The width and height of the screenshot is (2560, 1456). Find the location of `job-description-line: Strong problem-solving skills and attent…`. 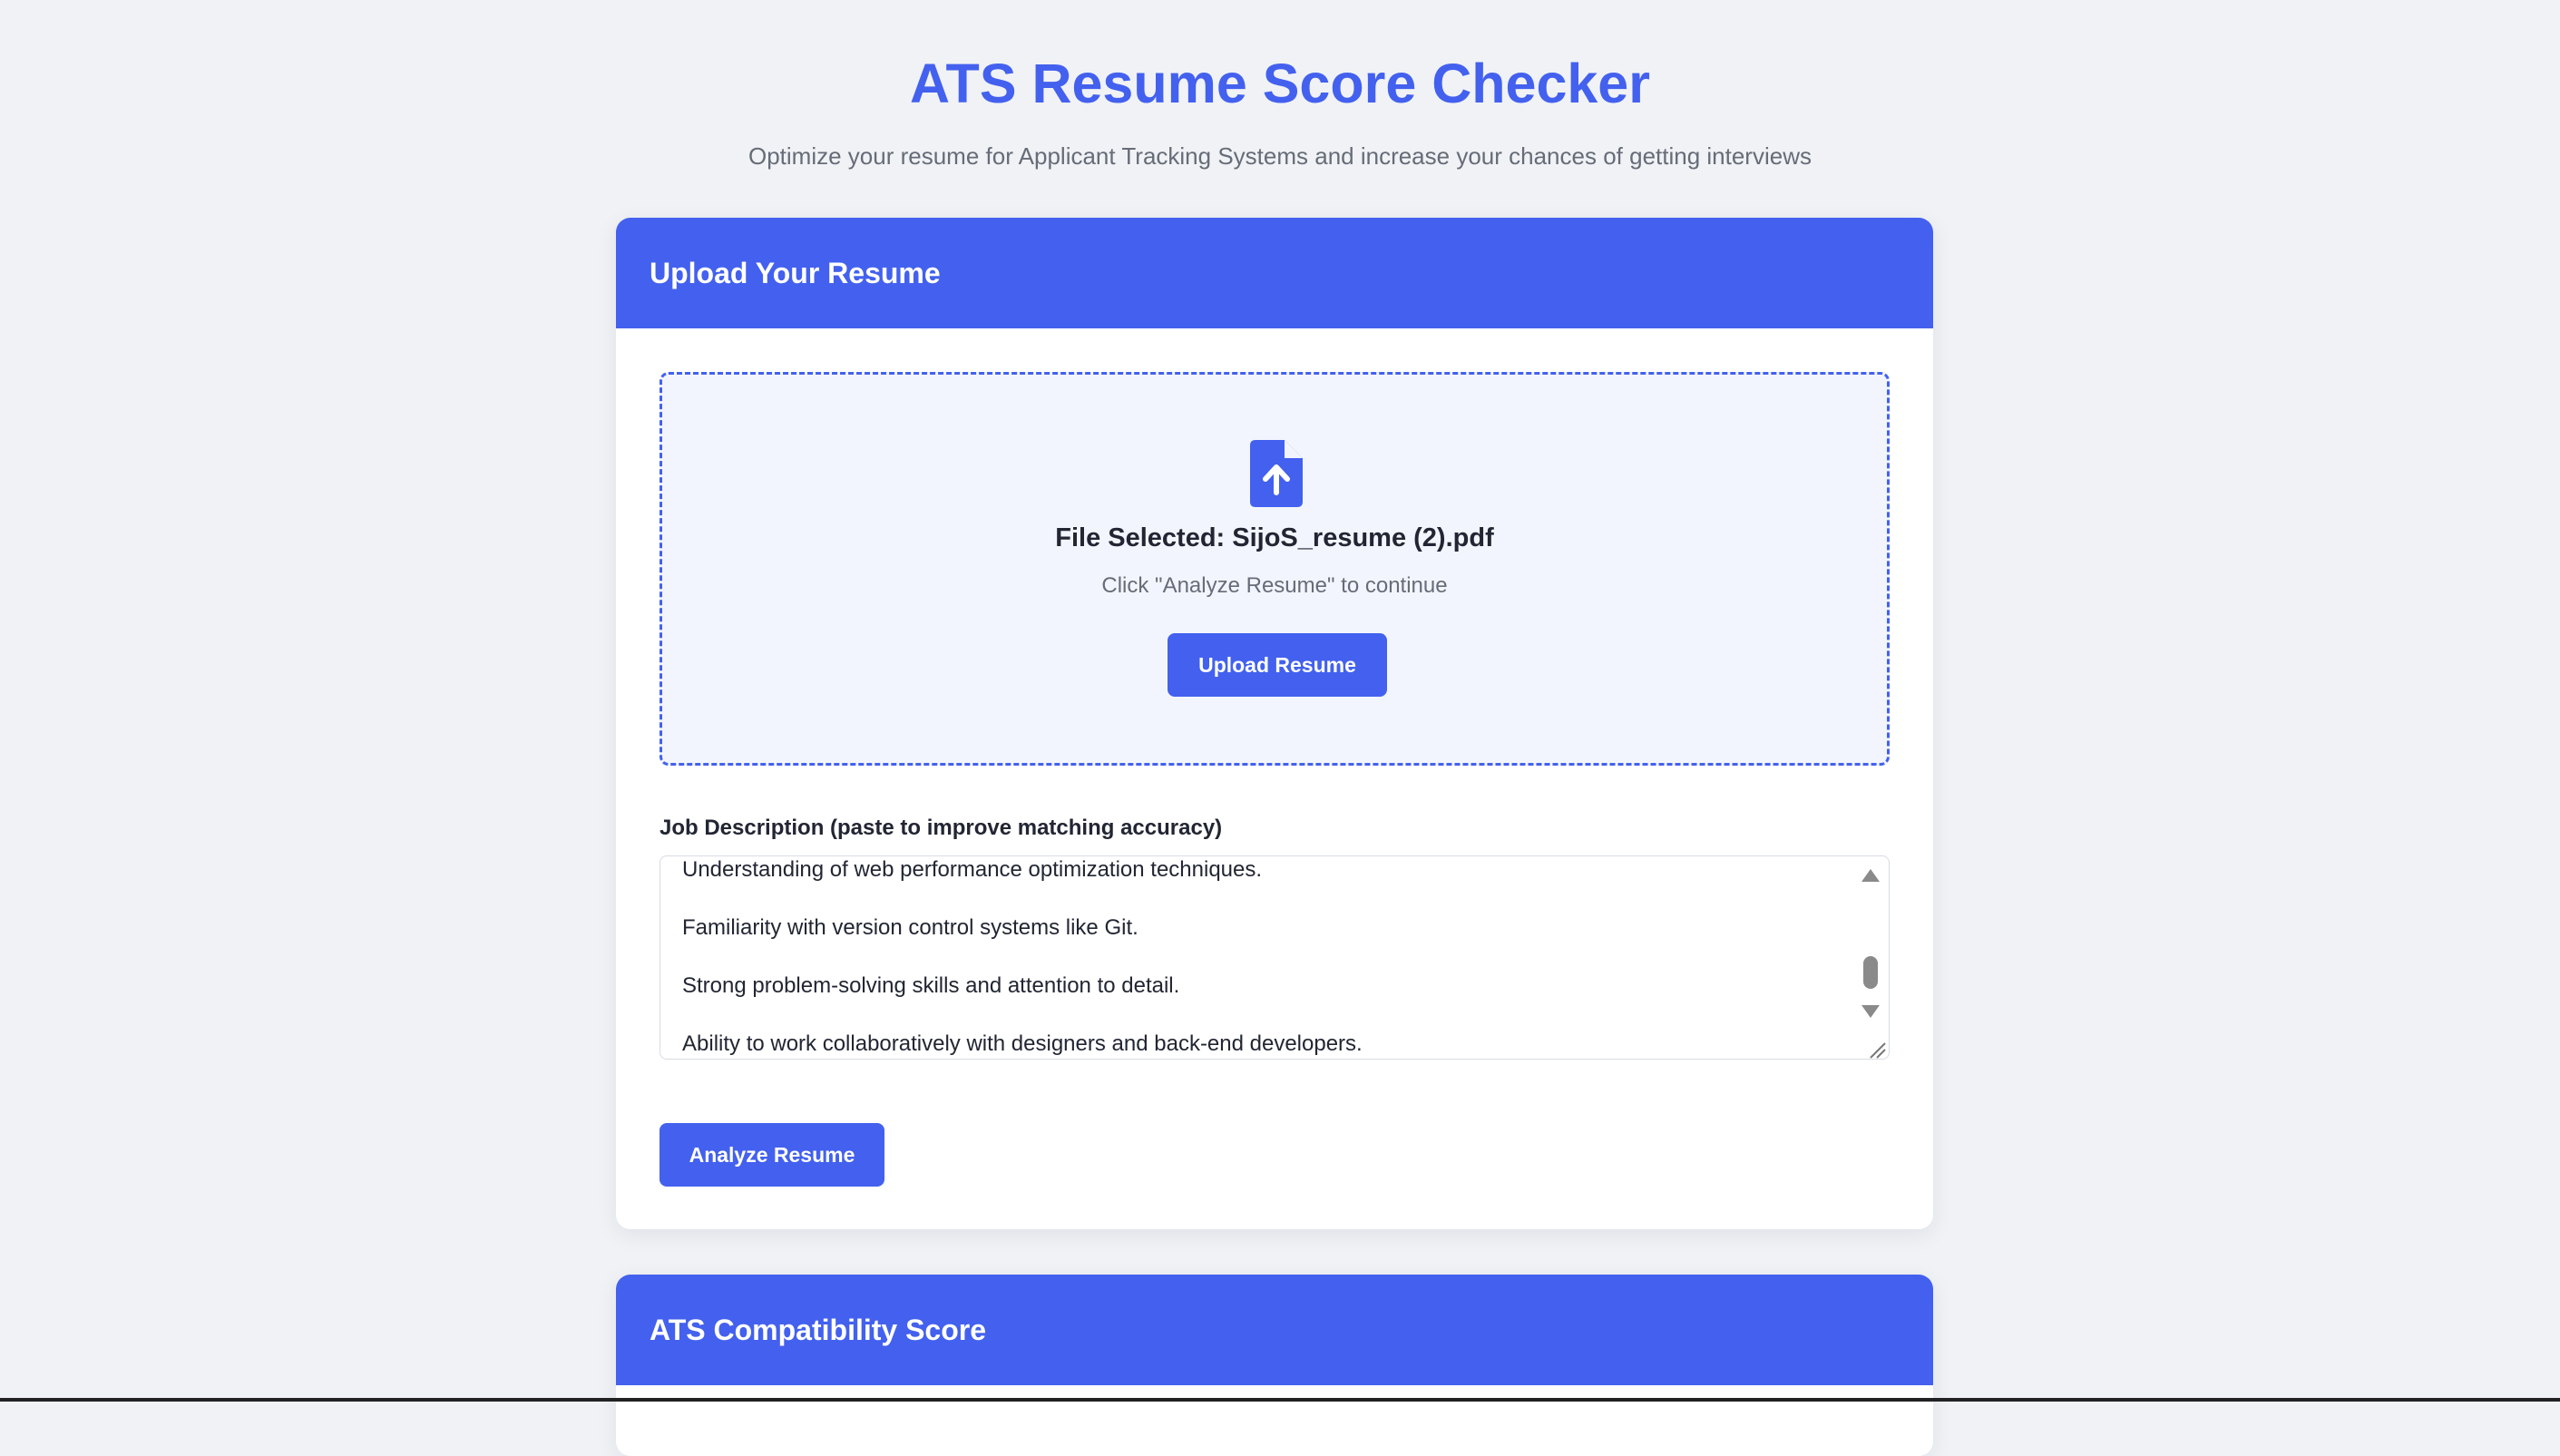

job-description-line: Strong problem-solving skills and attent… is located at coordinates (931, 986).